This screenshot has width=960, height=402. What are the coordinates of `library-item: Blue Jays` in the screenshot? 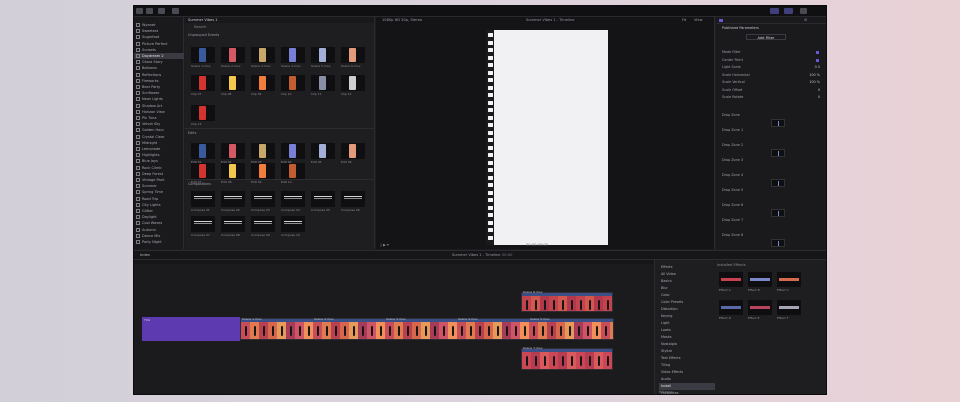 It's located at (159, 161).